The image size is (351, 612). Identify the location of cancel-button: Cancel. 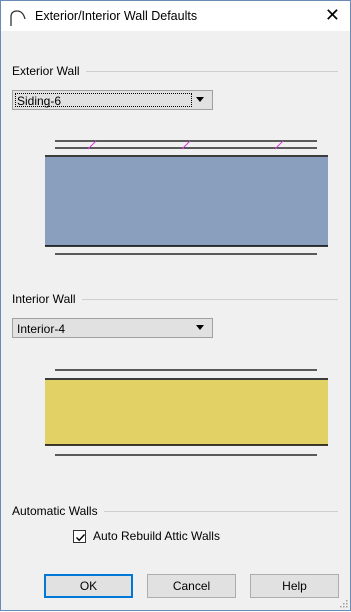
(191, 586).